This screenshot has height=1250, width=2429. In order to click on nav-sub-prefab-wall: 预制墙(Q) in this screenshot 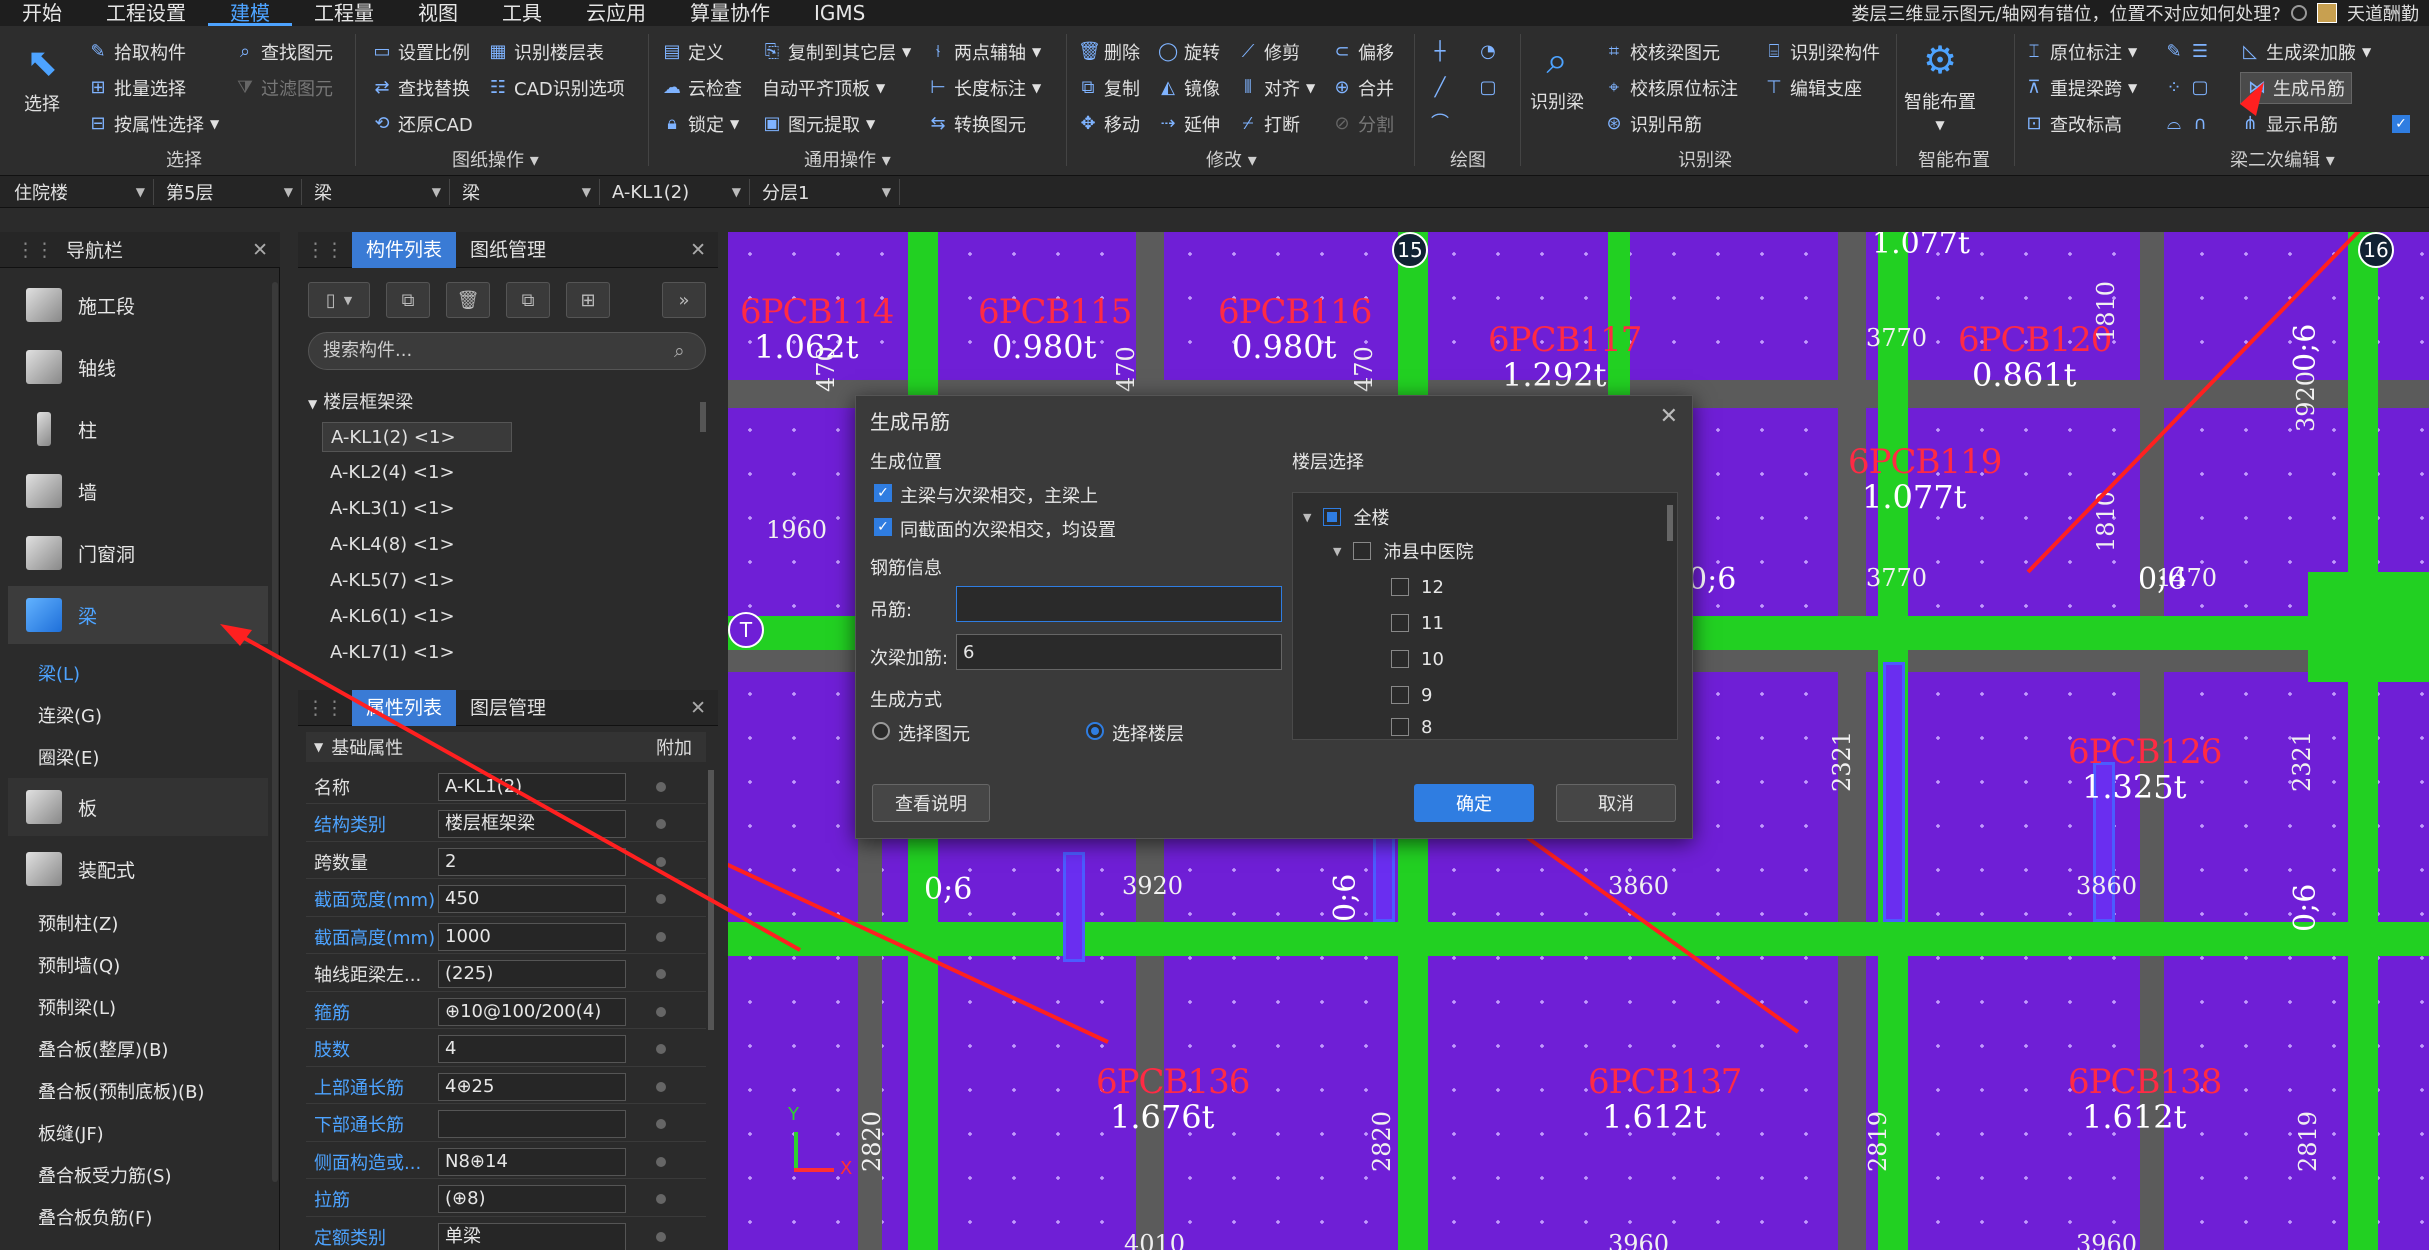, I will do `click(79, 965)`.